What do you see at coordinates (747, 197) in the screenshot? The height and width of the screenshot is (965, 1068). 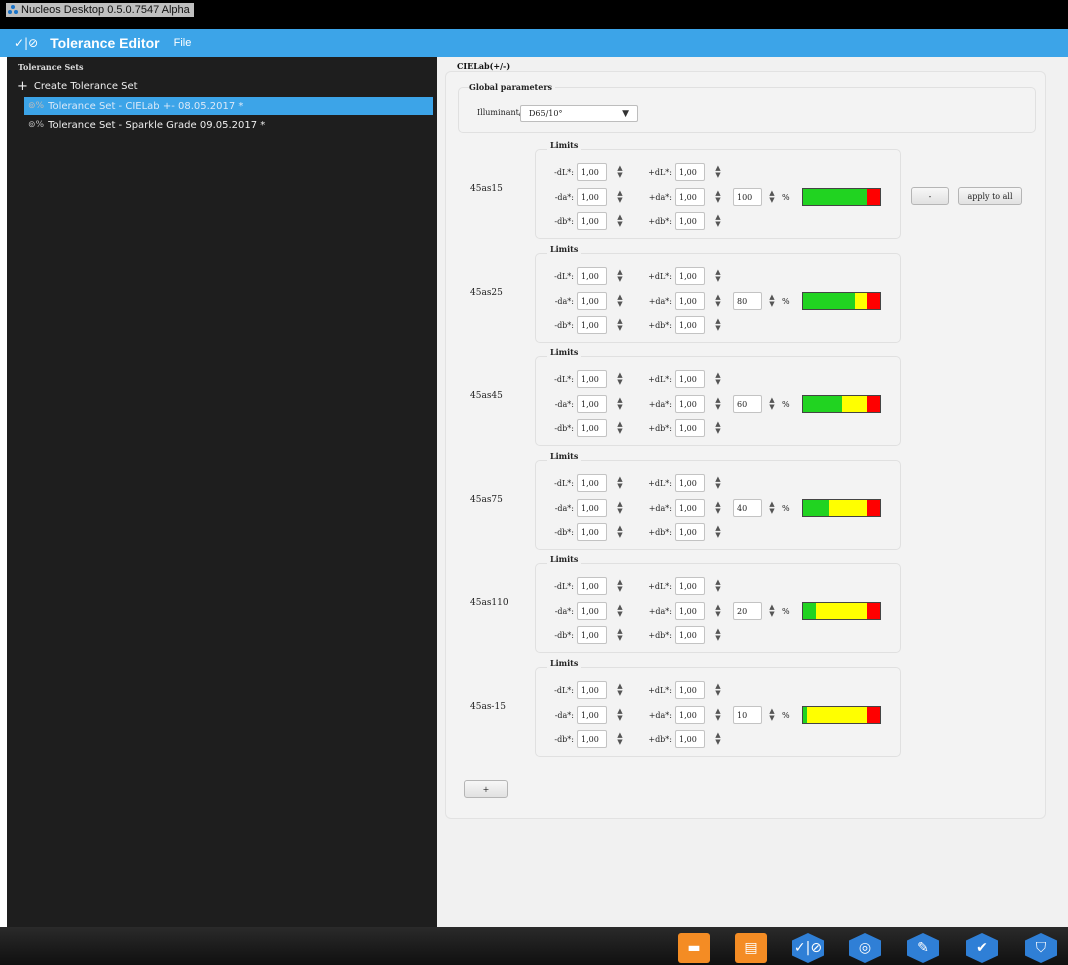 I see `percent-input: 100` at bounding box center [747, 197].